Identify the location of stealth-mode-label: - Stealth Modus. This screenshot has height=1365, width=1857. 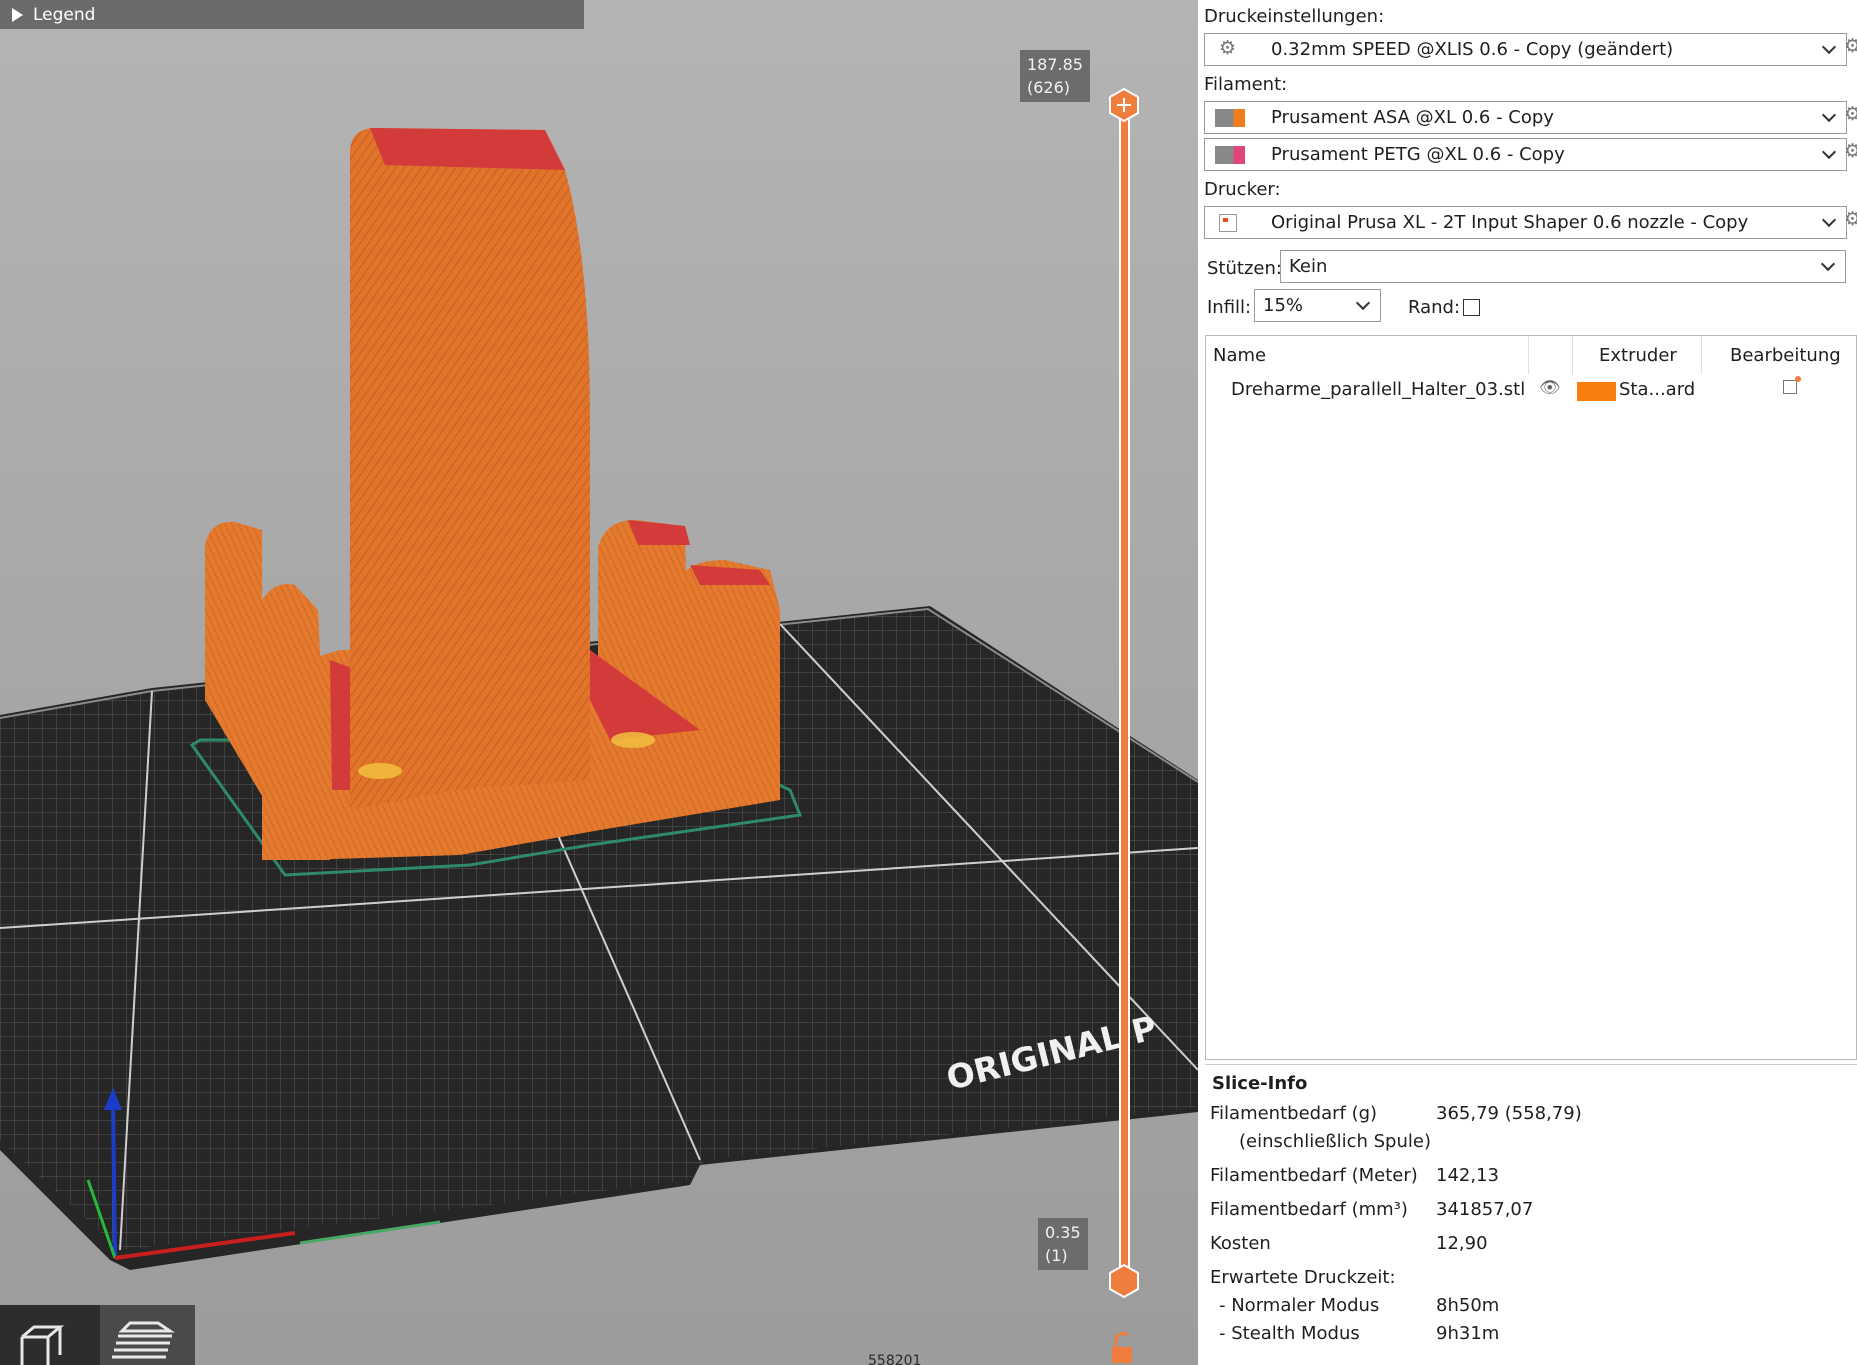
(1289, 1333).